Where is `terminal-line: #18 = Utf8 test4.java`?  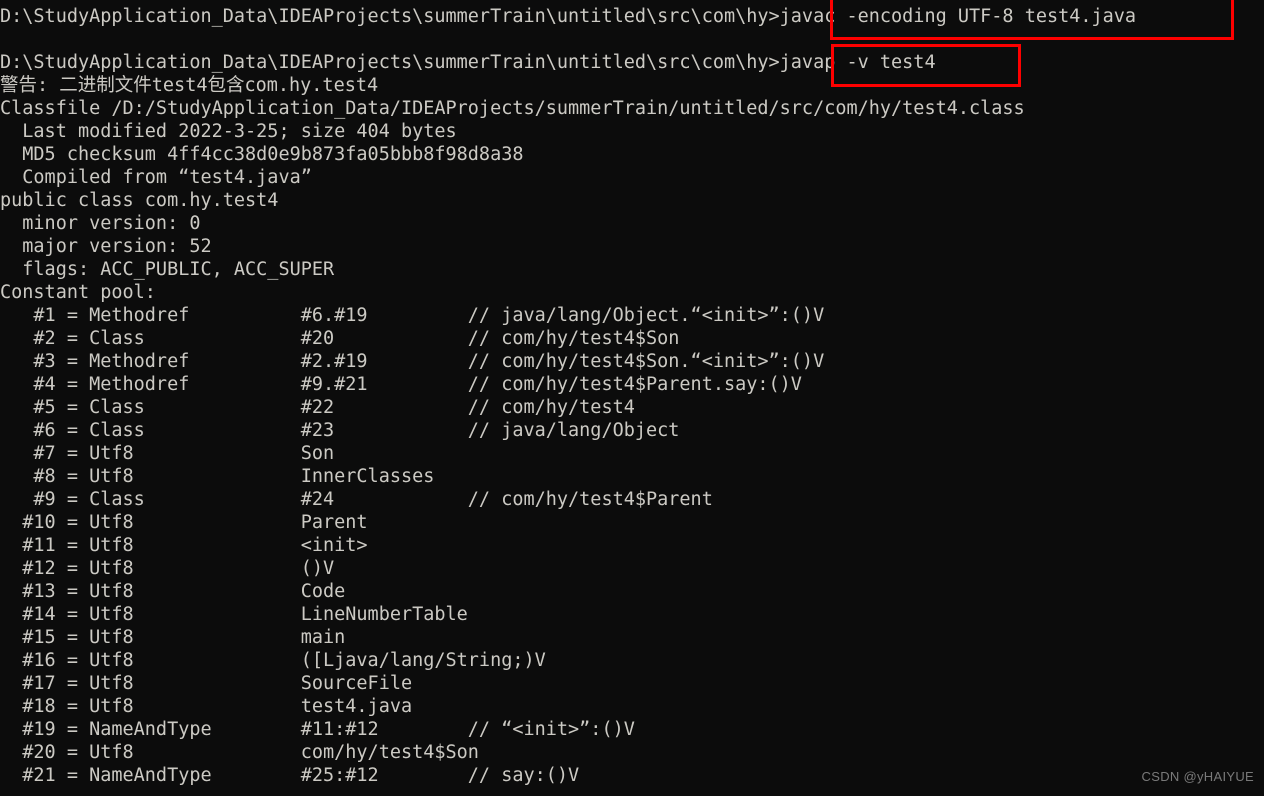 terminal-line: #18 = Utf8 test4.java is located at coordinates (206, 706).